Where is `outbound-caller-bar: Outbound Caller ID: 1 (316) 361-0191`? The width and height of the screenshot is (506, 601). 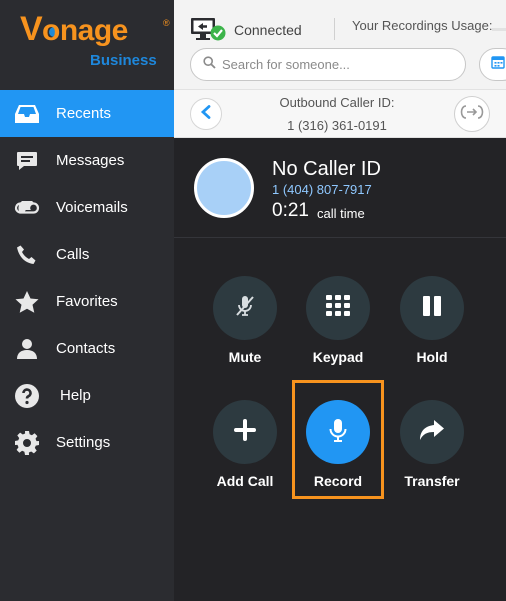 outbound-caller-bar: Outbound Caller ID: 1 (316) 361-0191 is located at coordinates (340, 114).